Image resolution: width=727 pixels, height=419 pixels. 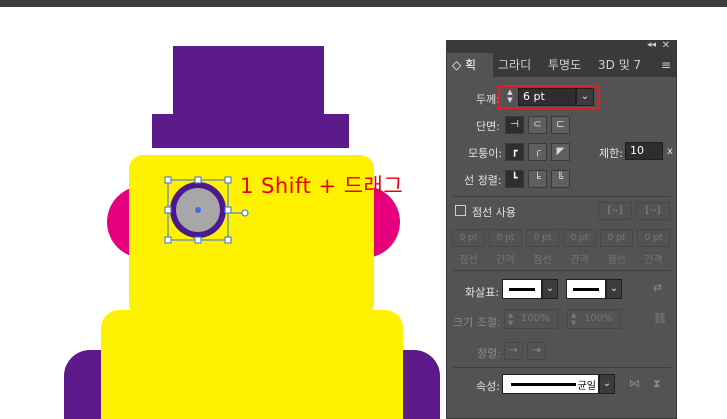 I want to click on miter-join-icon: ┏, so click(x=514, y=152).